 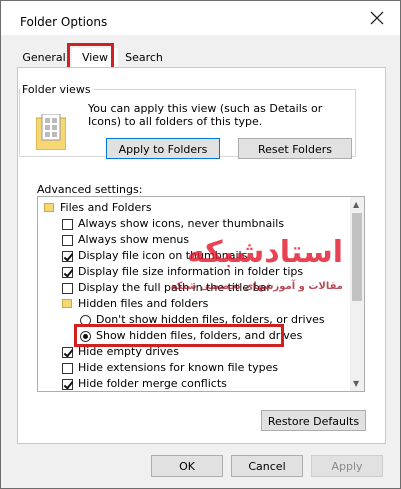 I want to click on title-bar: Folder Options, so click(x=200, y=18).